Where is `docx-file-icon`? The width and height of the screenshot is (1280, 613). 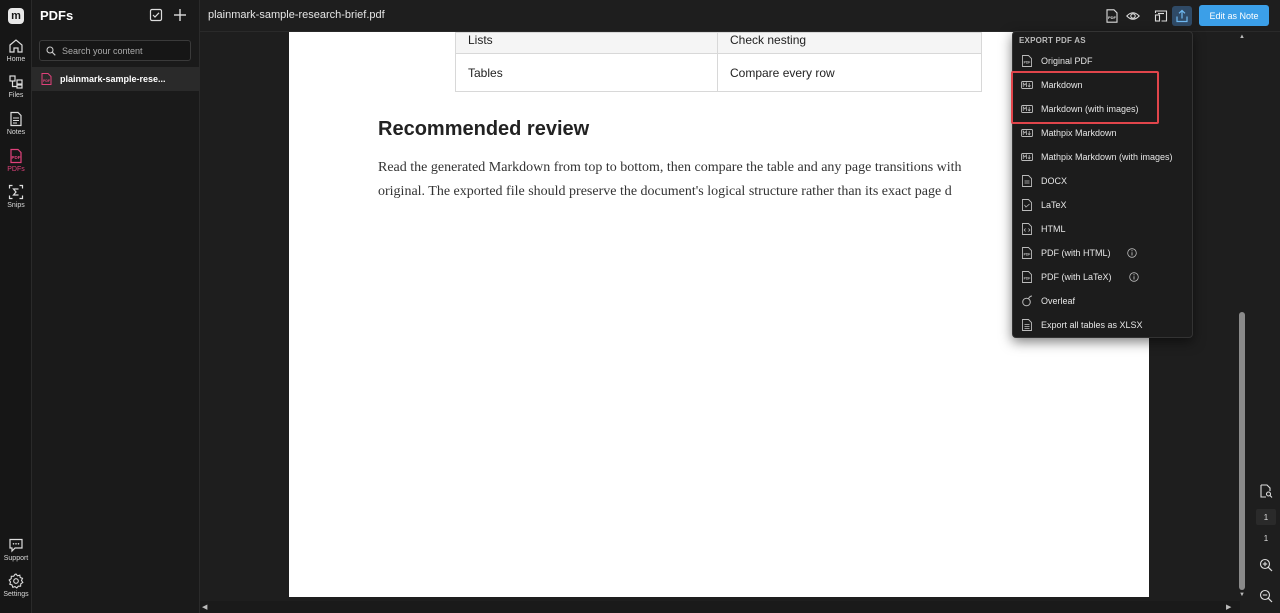 docx-file-icon is located at coordinates (1027, 181).